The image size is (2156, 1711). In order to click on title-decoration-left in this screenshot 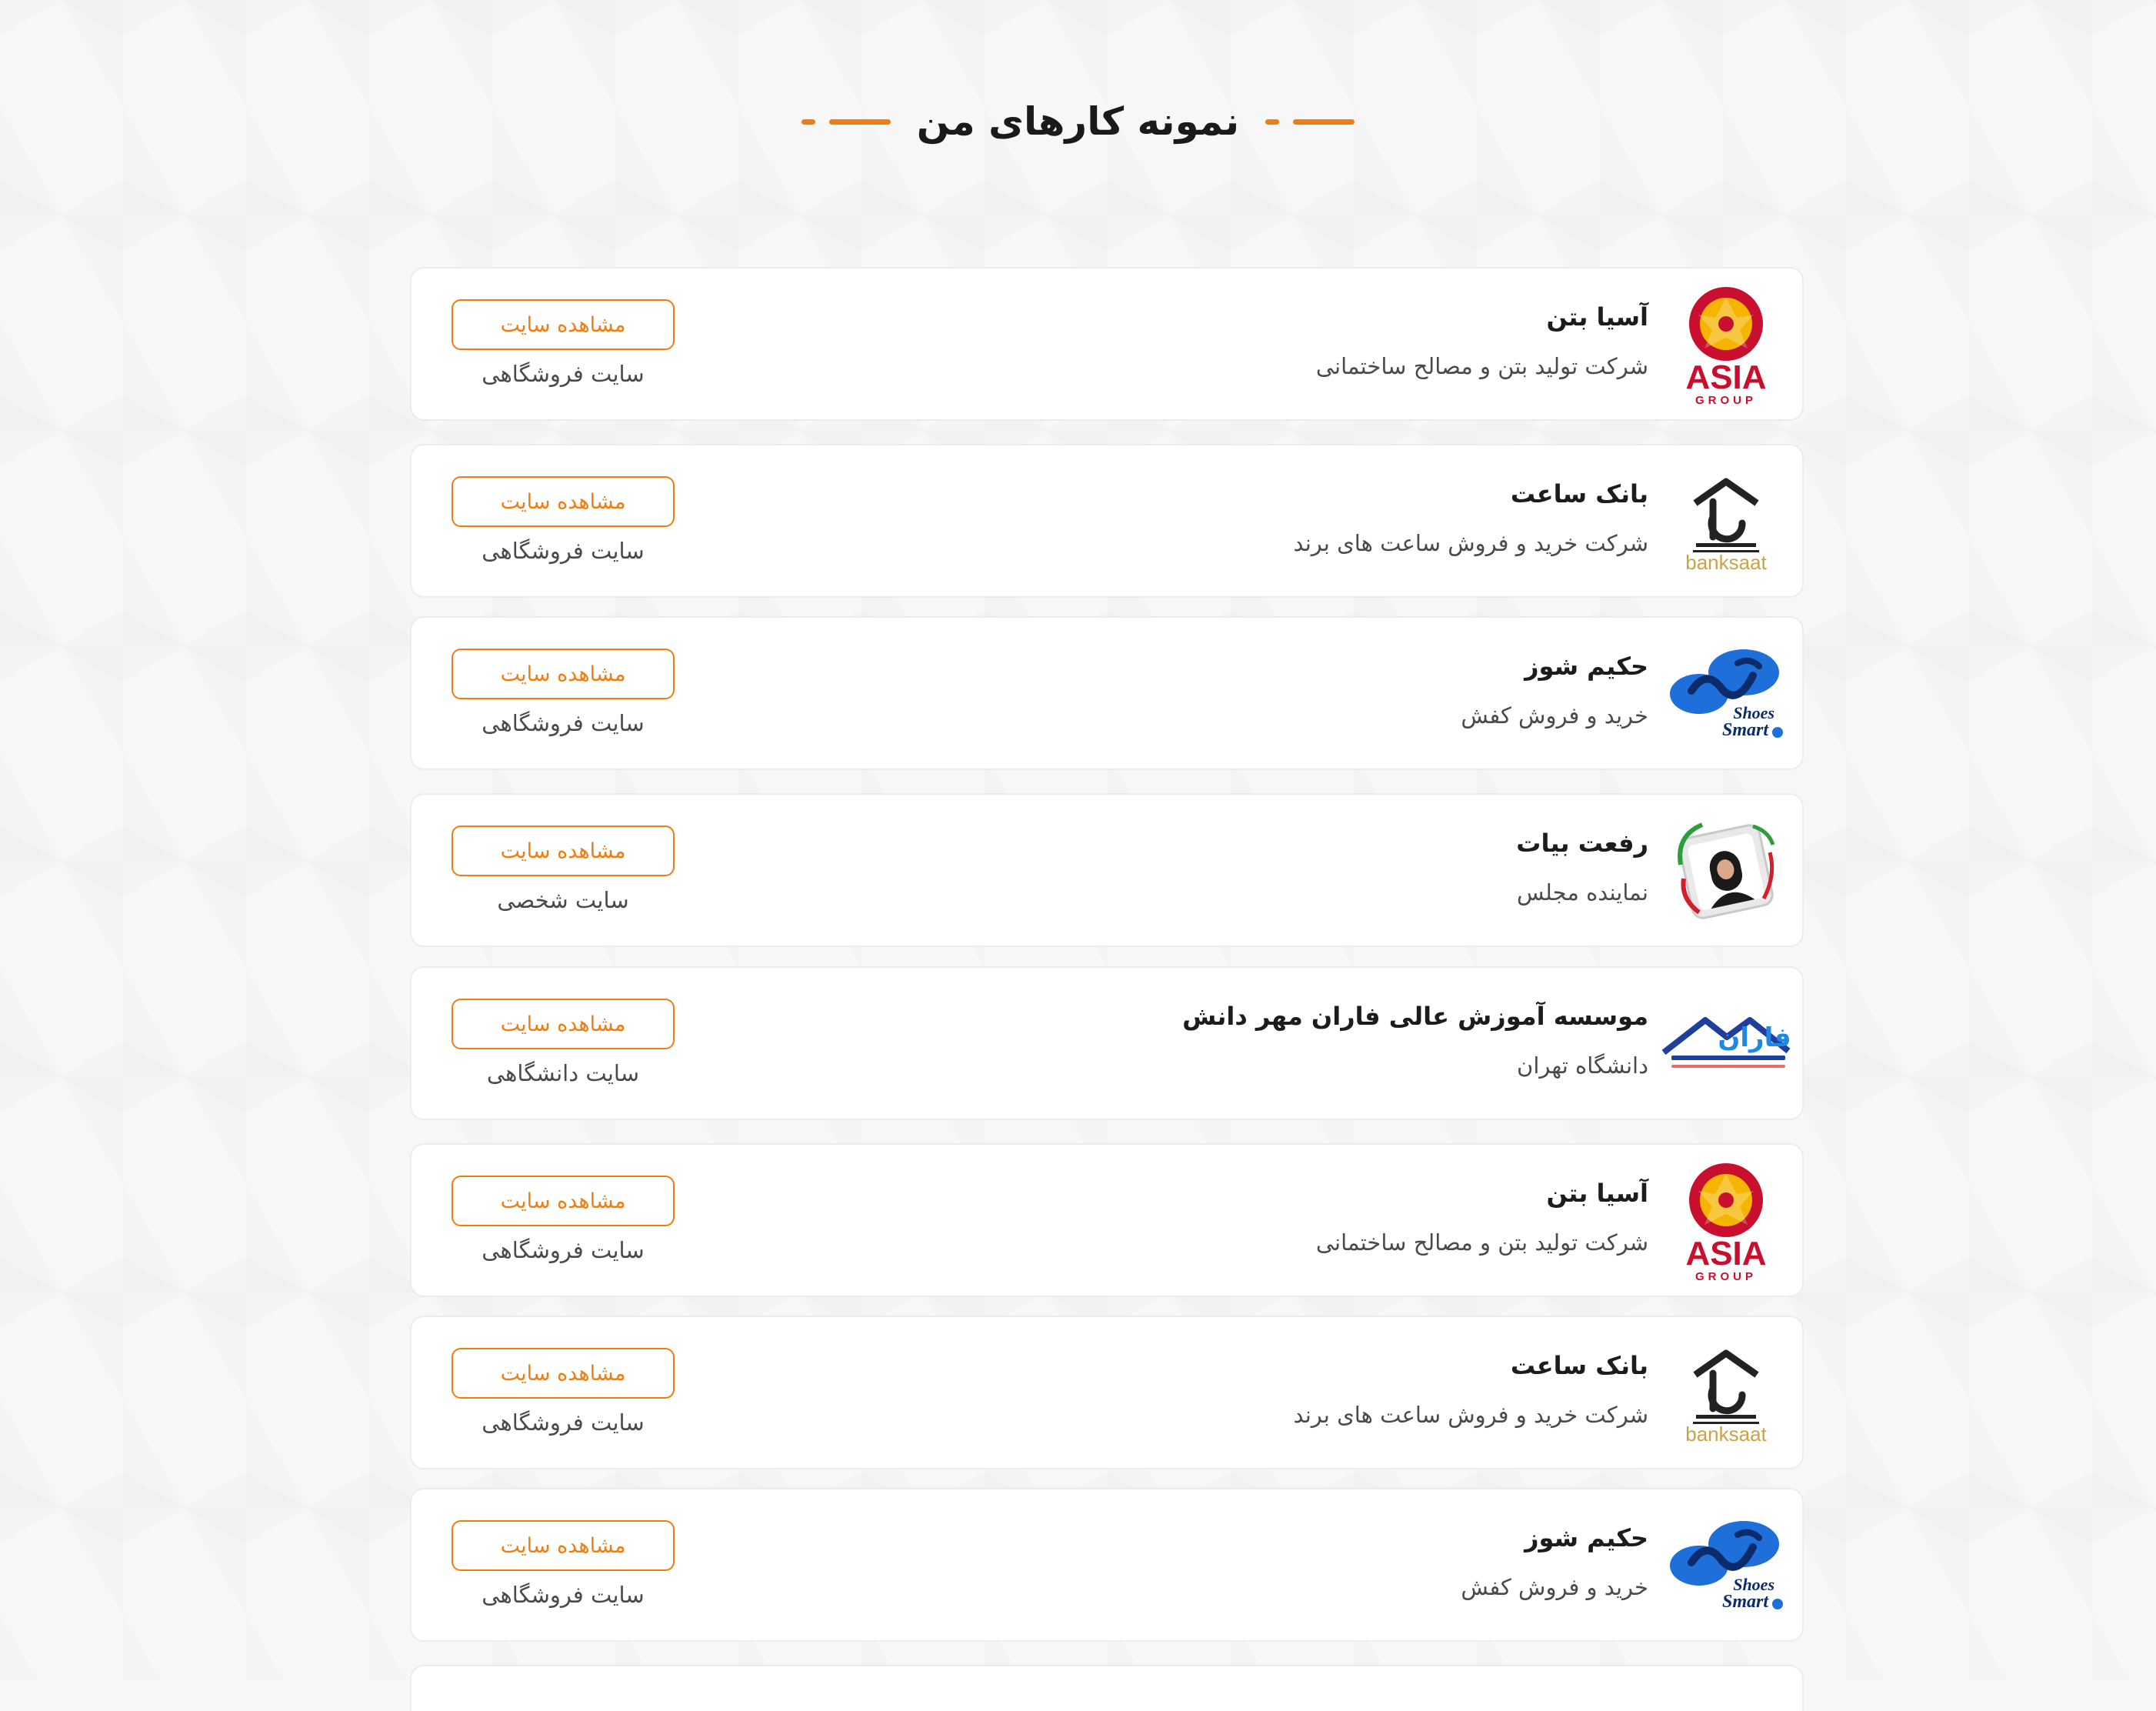, I will do `click(846, 121)`.